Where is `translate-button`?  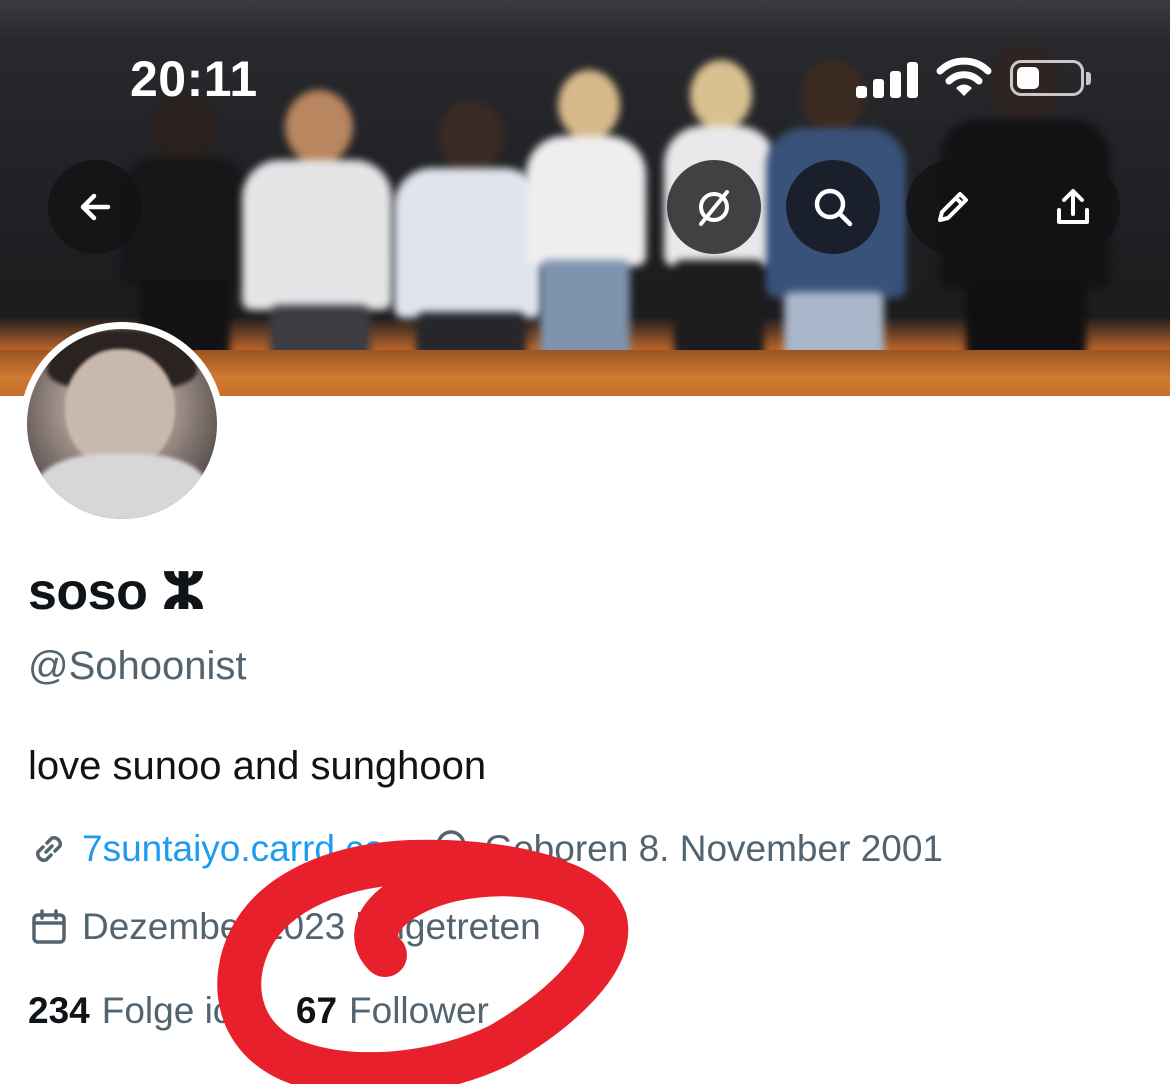
translate-button is located at coordinates (714, 207).